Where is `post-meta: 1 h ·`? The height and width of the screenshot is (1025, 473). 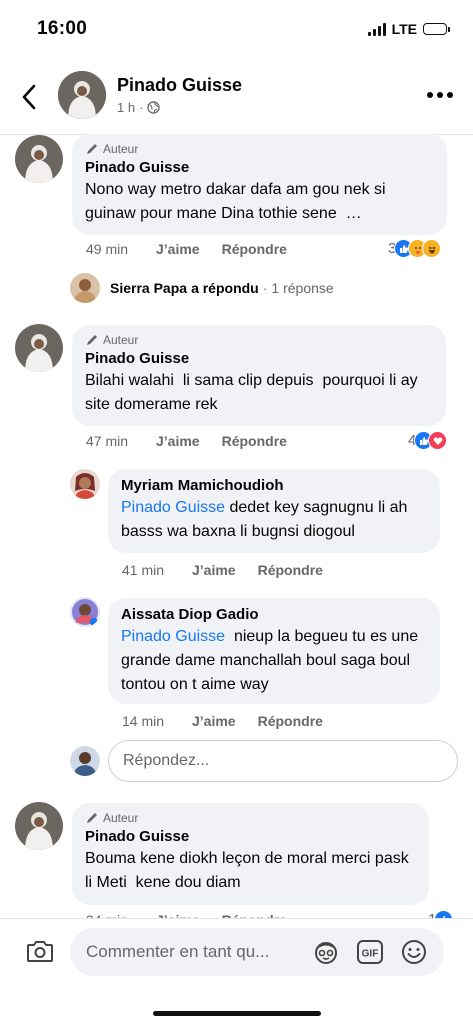
post-meta: 1 h · is located at coordinates (139, 107).